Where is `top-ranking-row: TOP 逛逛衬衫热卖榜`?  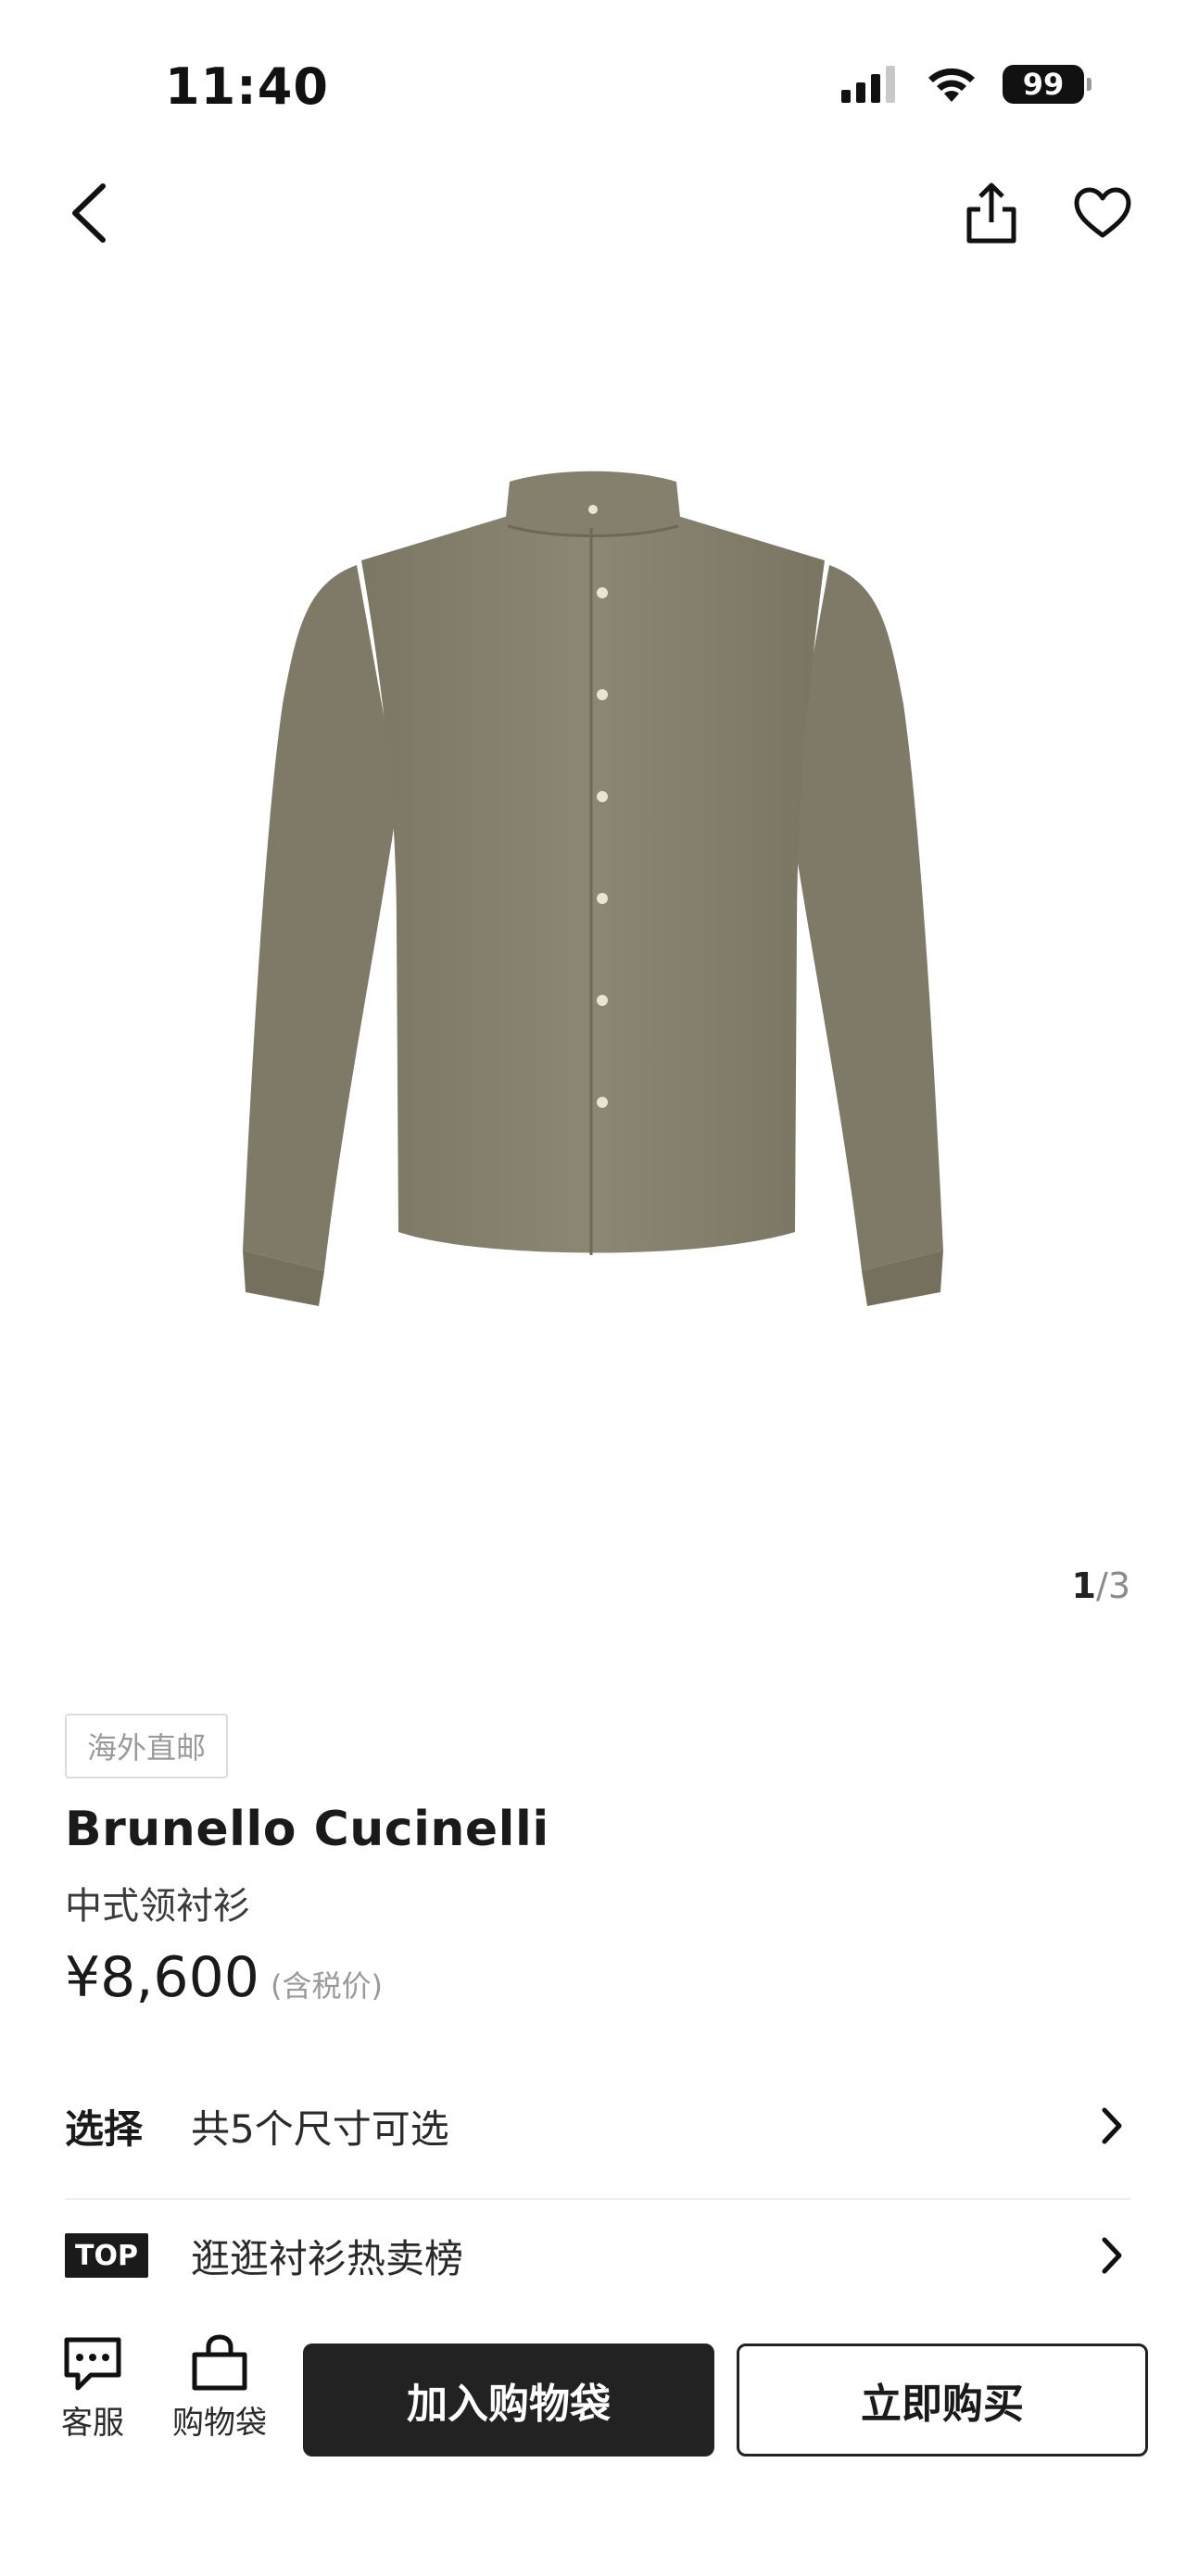 top-ranking-row: TOP 逛逛衬衫热卖榜 is located at coordinates (597, 2255).